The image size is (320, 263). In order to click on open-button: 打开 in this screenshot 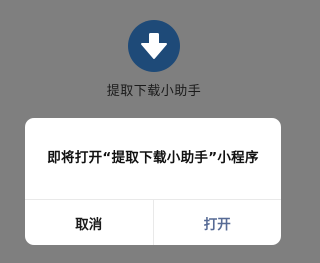, I will do `click(218, 222)`.